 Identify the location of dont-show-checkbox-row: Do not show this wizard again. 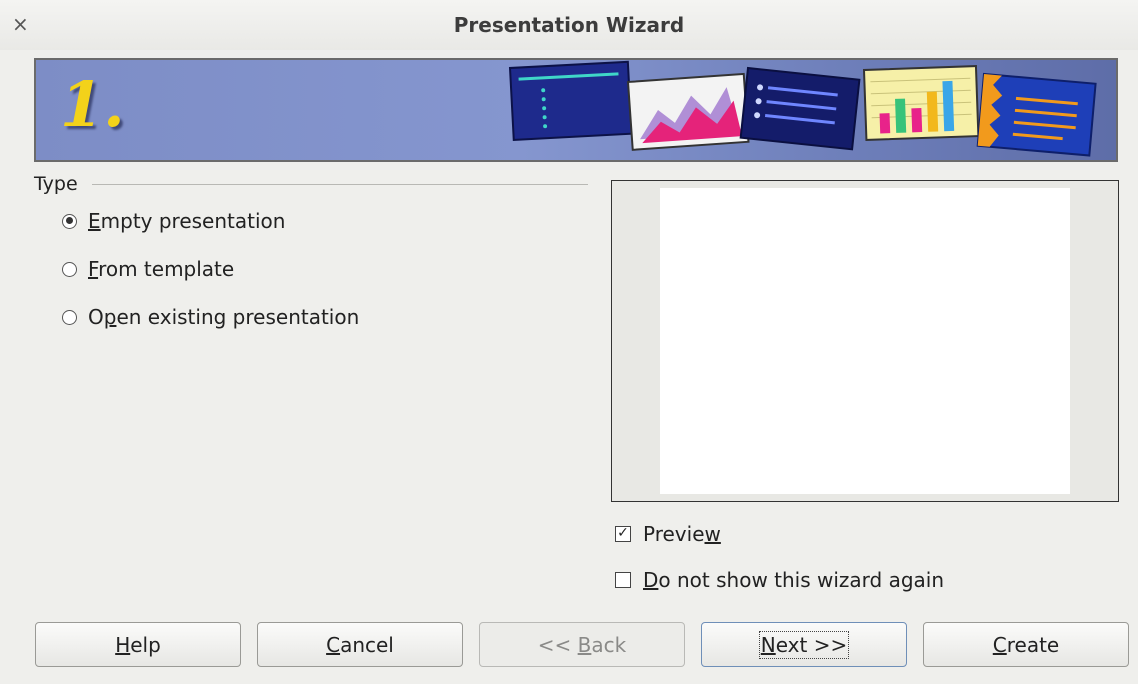
(779, 580).